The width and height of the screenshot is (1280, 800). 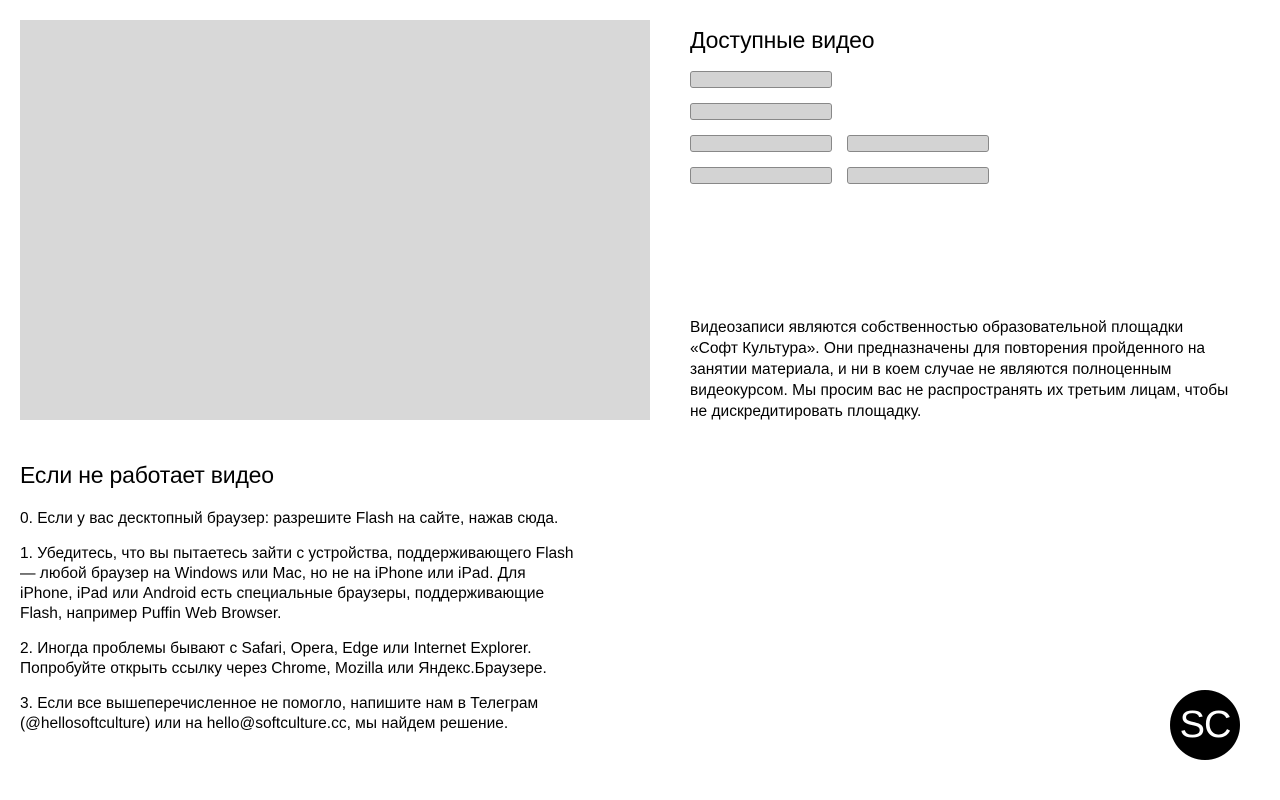 What do you see at coordinates (1205, 725) in the screenshot?
I see `softculture-logo: SC` at bounding box center [1205, 725].